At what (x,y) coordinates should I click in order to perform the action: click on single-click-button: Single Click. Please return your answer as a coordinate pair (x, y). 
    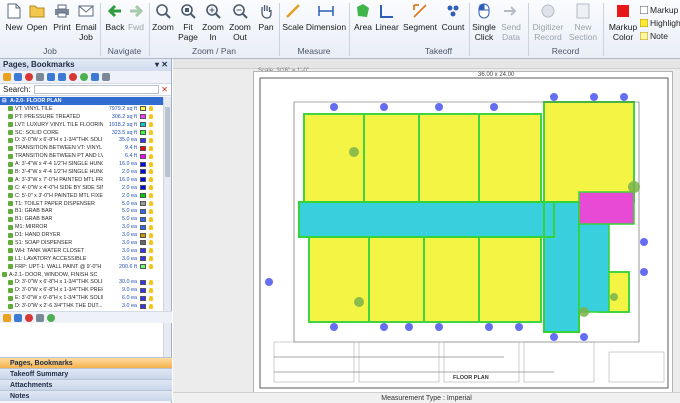
    Looking at the image, I should click on (484, 24).